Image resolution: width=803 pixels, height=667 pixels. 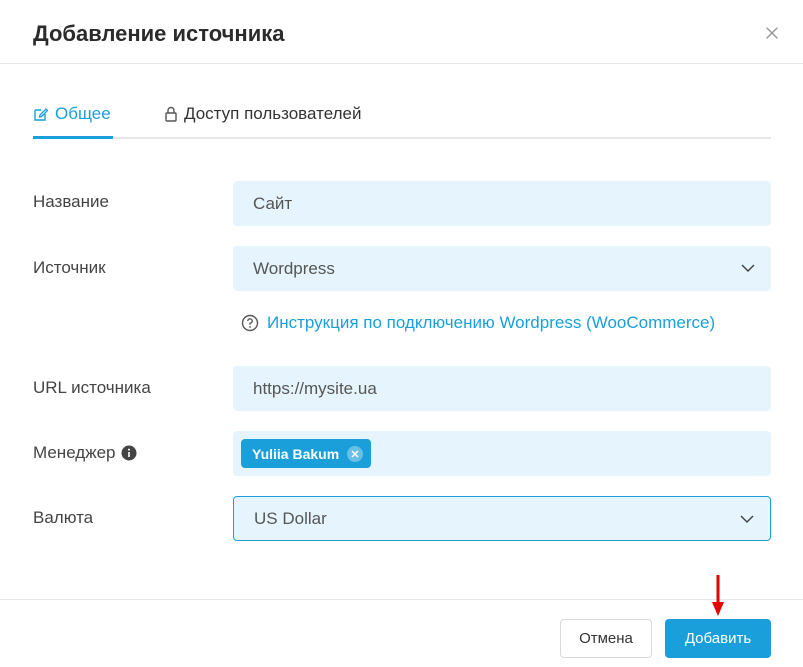 What do you see at coordinates (83, 113) in the screenshot?
I see `tab-general-label: Общее` at bounding box center [83, 113].